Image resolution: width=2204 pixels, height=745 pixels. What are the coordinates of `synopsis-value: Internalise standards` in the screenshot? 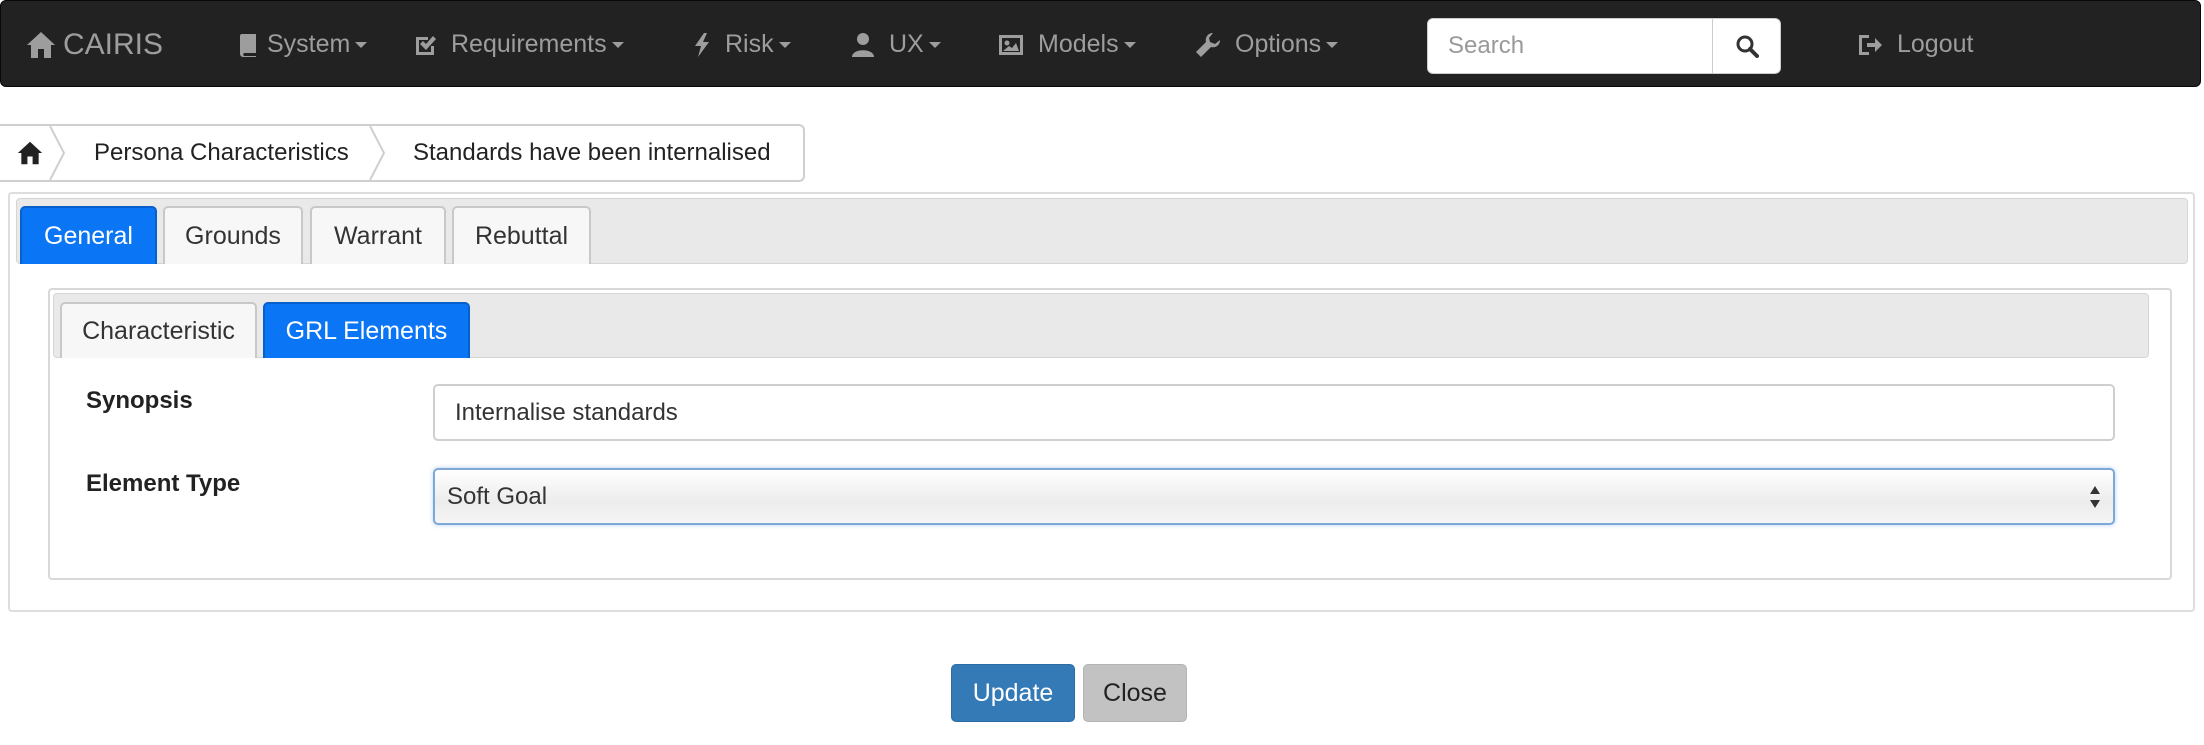 It's located at (566, 412).